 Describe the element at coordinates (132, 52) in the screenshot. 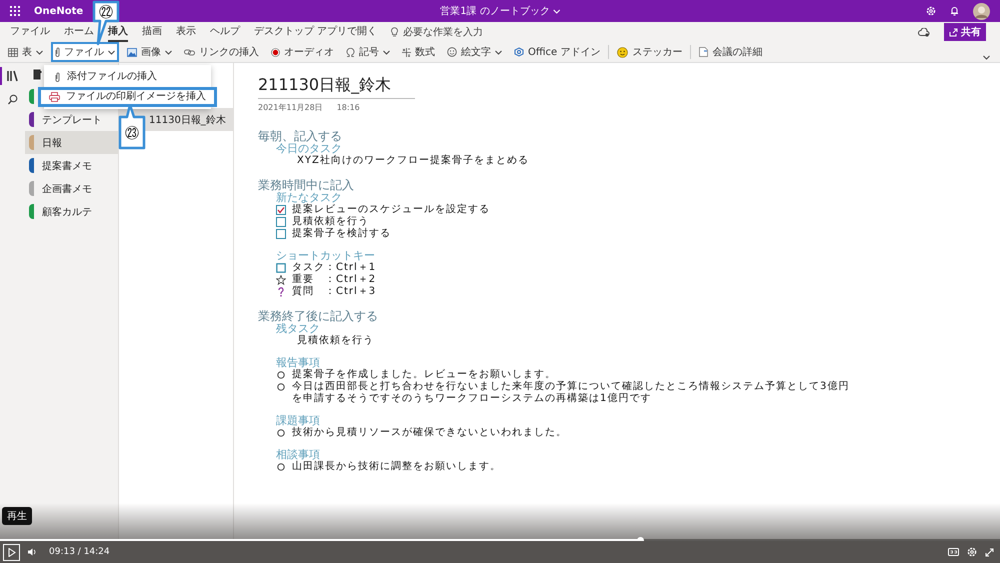

I see `image-icon` at that location.